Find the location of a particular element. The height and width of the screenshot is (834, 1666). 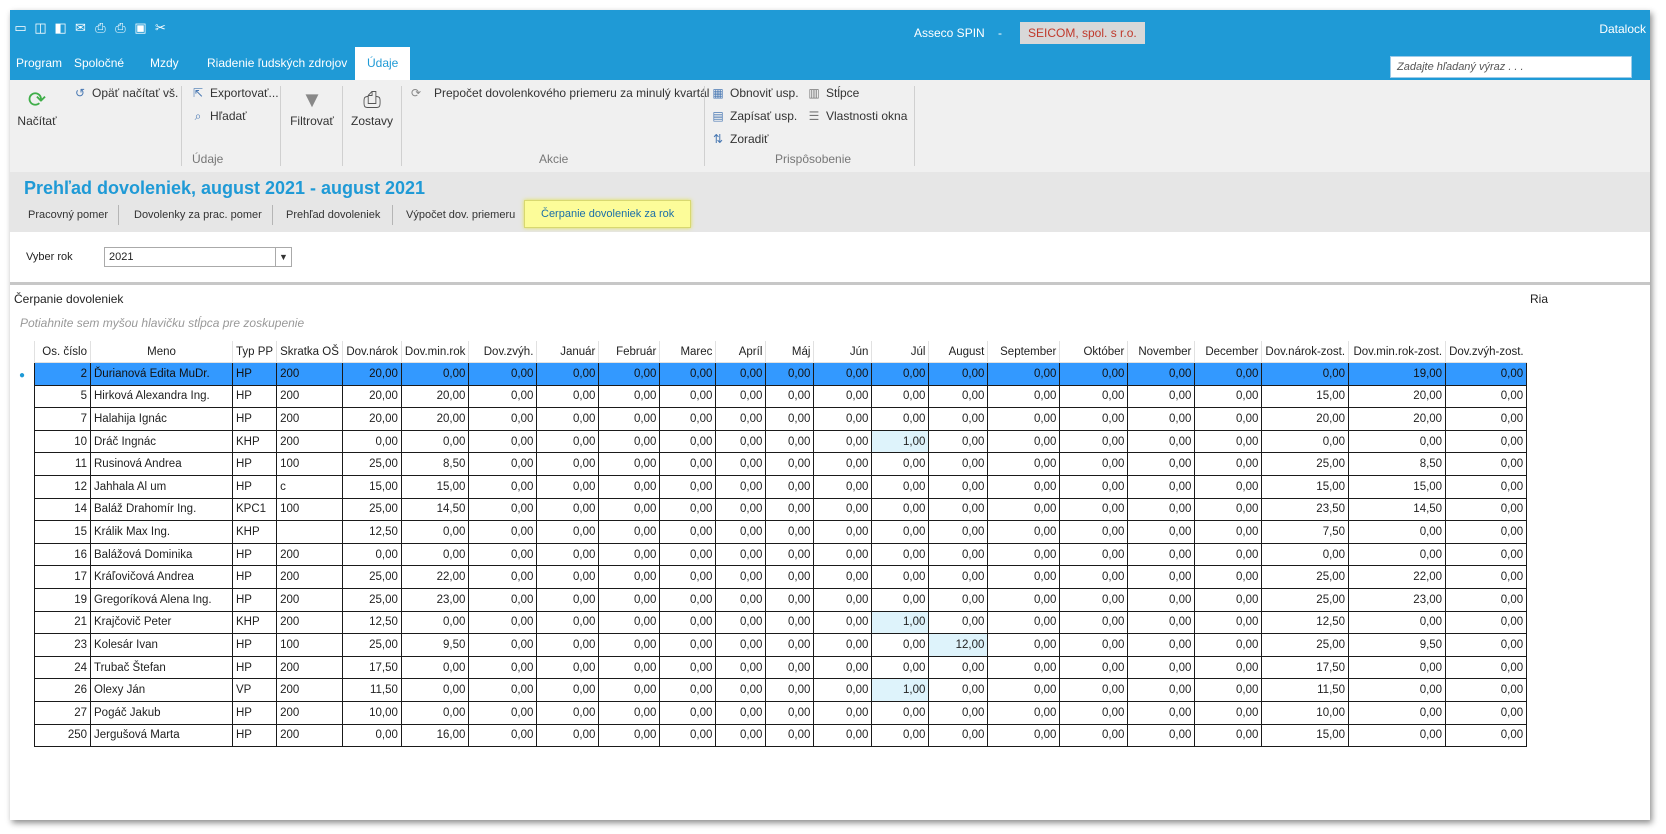

export-icon: ▣ is located at coordinates (140, 27).